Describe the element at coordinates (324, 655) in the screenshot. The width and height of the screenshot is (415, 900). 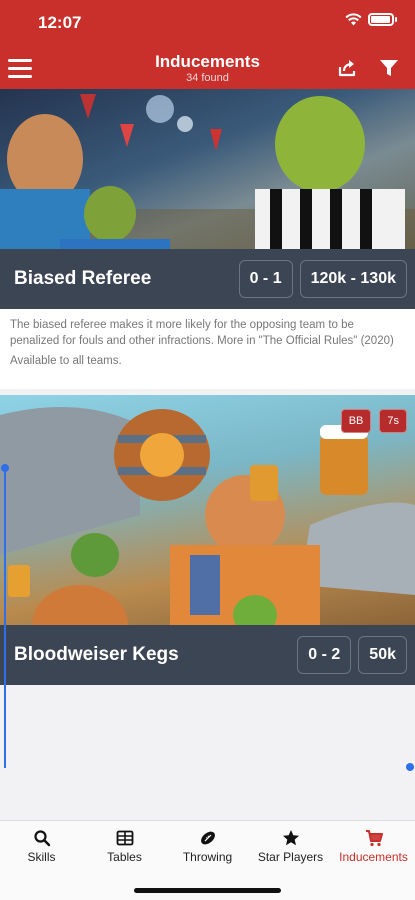
I see `quantity-range: 0 - 2` at that location.